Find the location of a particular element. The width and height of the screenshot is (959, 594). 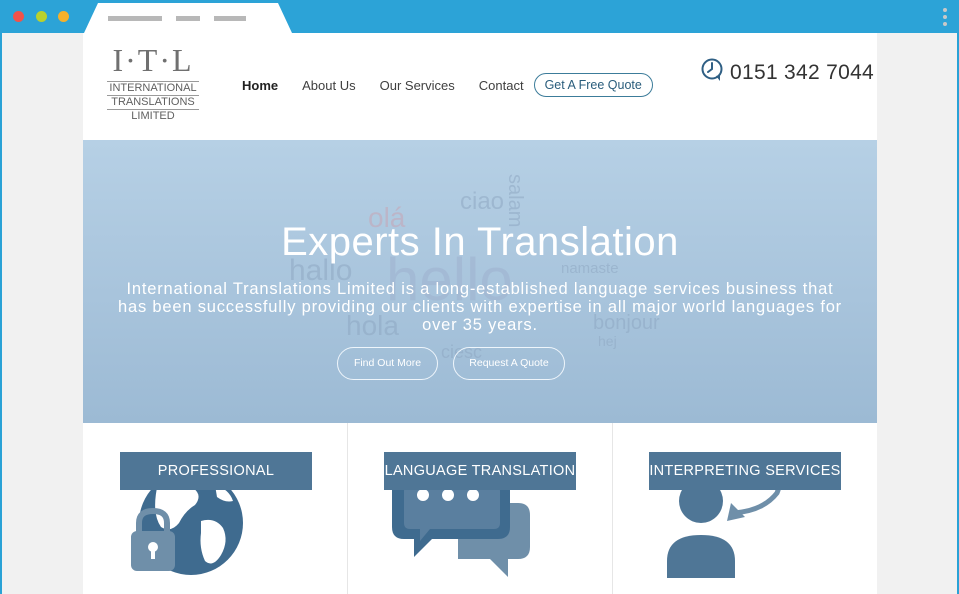

person-speech-icon is located at coordinates (724, 519).